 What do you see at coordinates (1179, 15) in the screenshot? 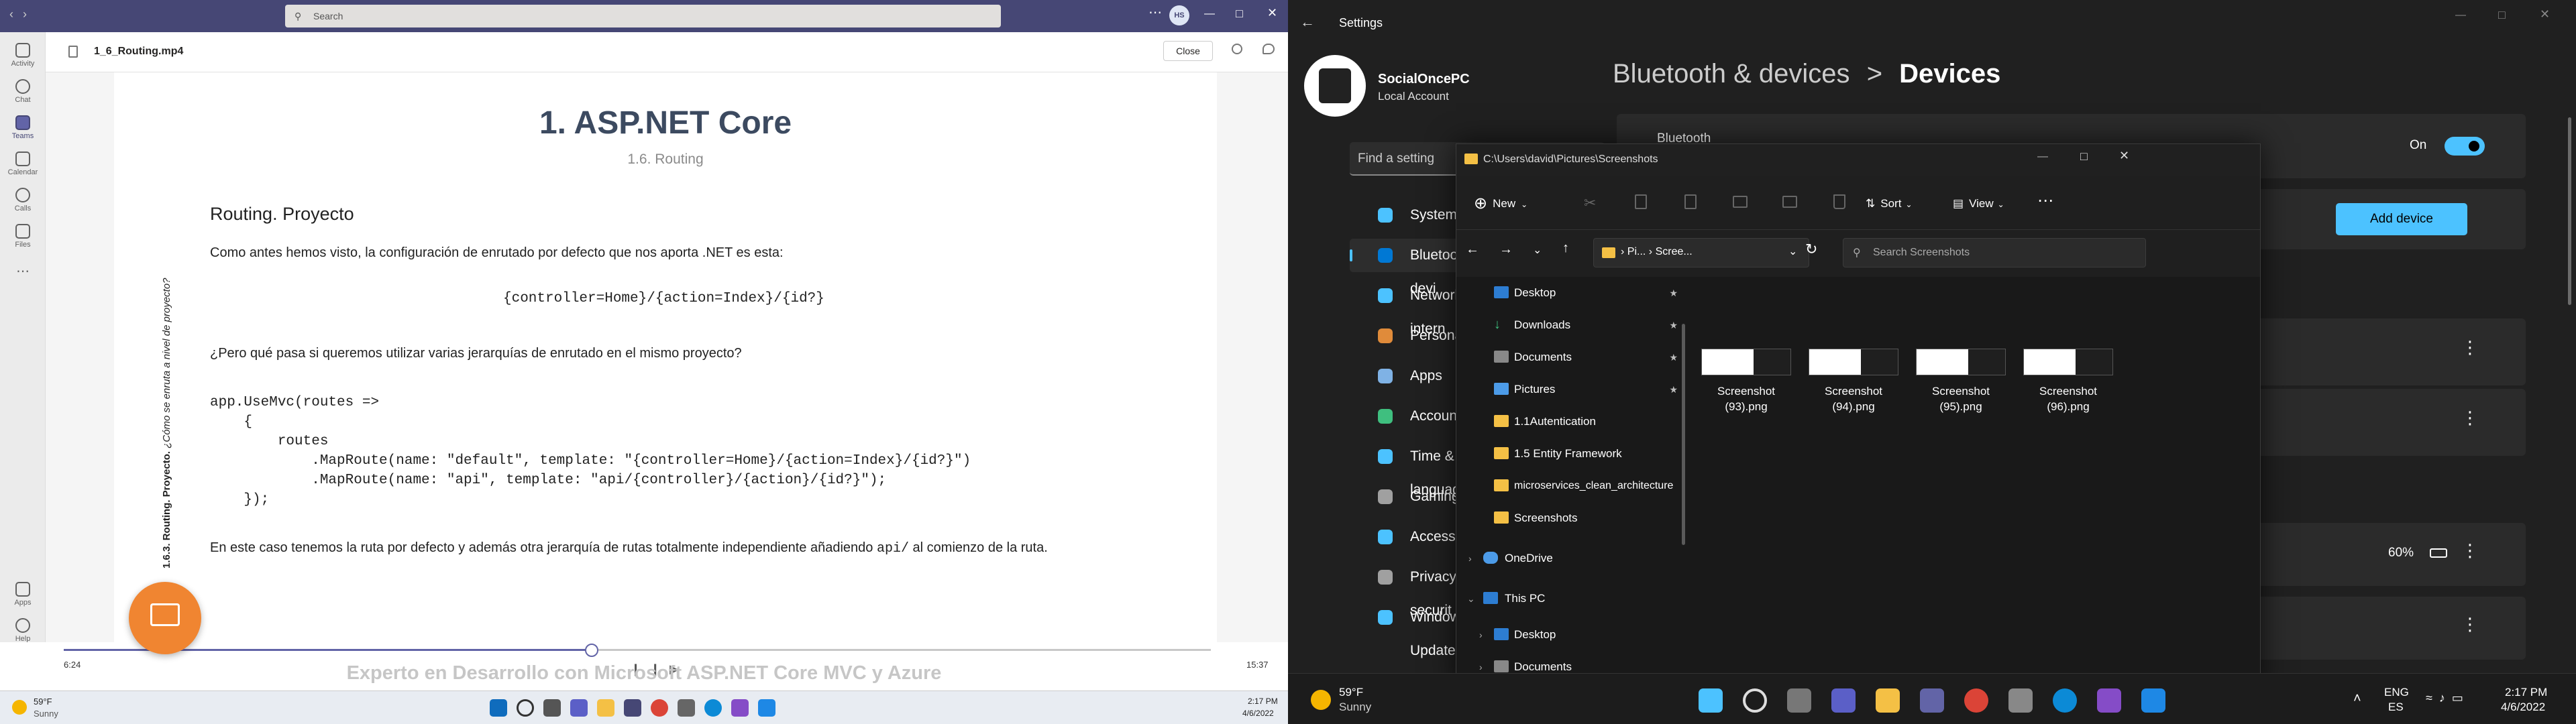
I see `avatar: HS` at bounding box center [1179, 15].